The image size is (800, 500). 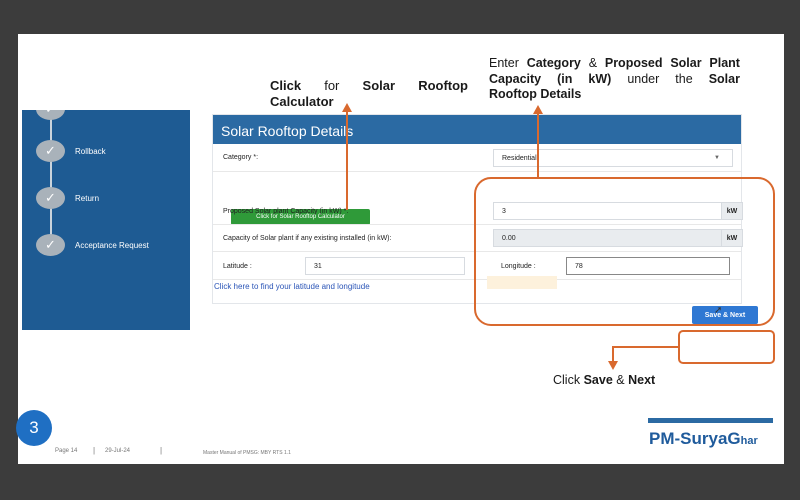 What do you see at coordinates (608, 238) in the screenshot?
I see `existing-capacity-input: 0.00` at bounding box center [608, 238].